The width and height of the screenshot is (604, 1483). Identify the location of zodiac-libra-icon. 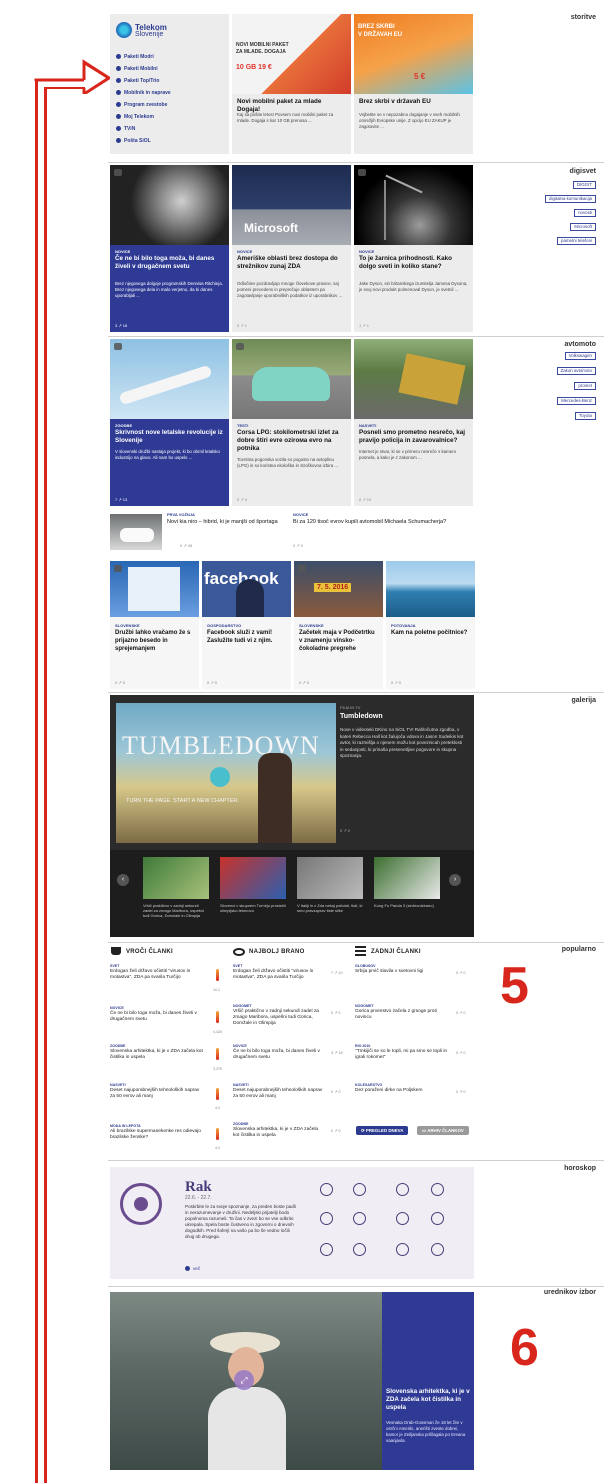
(402, 1218).